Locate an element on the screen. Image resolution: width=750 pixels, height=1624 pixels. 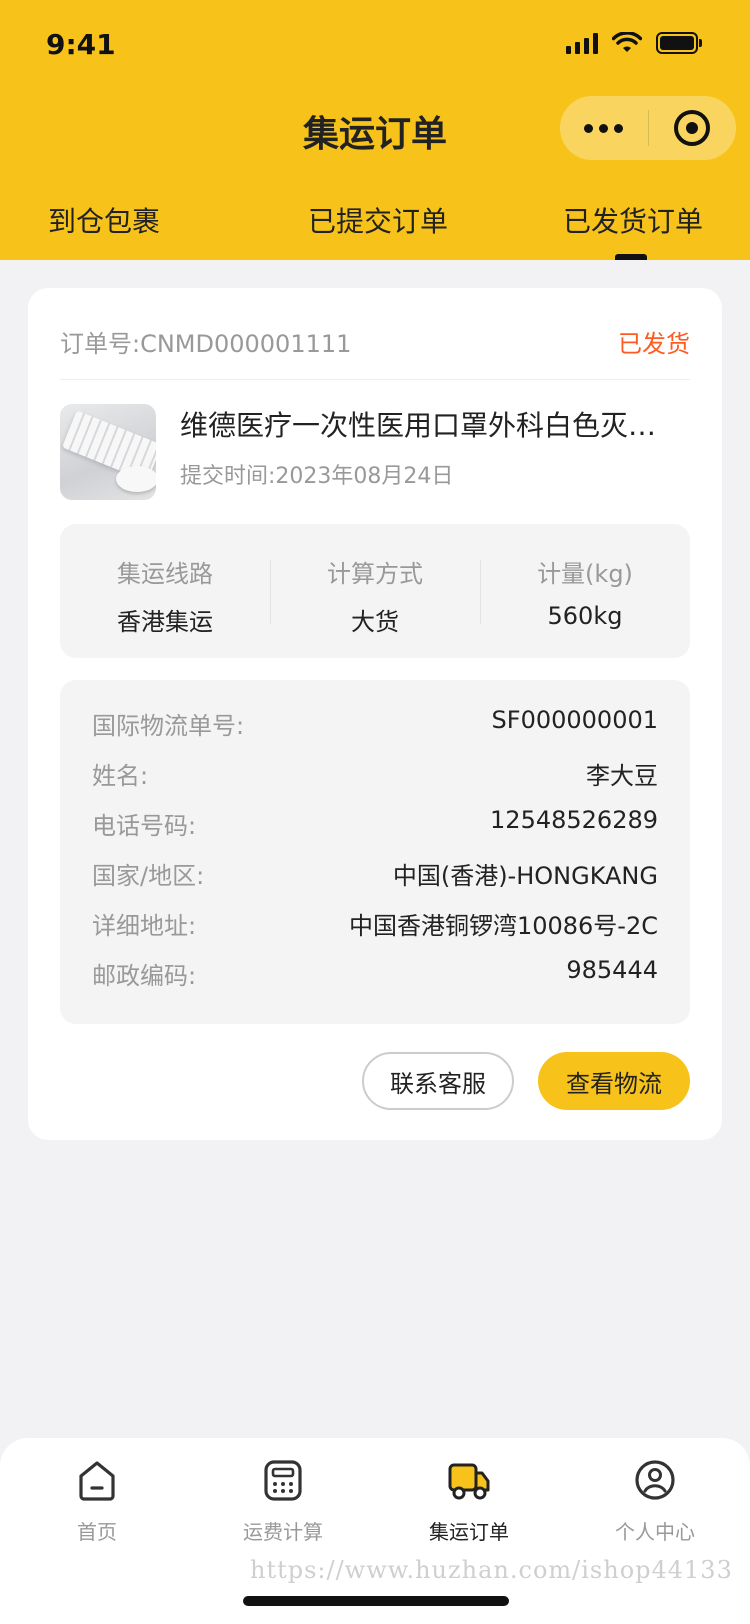
stat-value: 大货 is located at coordinates (375, 622).